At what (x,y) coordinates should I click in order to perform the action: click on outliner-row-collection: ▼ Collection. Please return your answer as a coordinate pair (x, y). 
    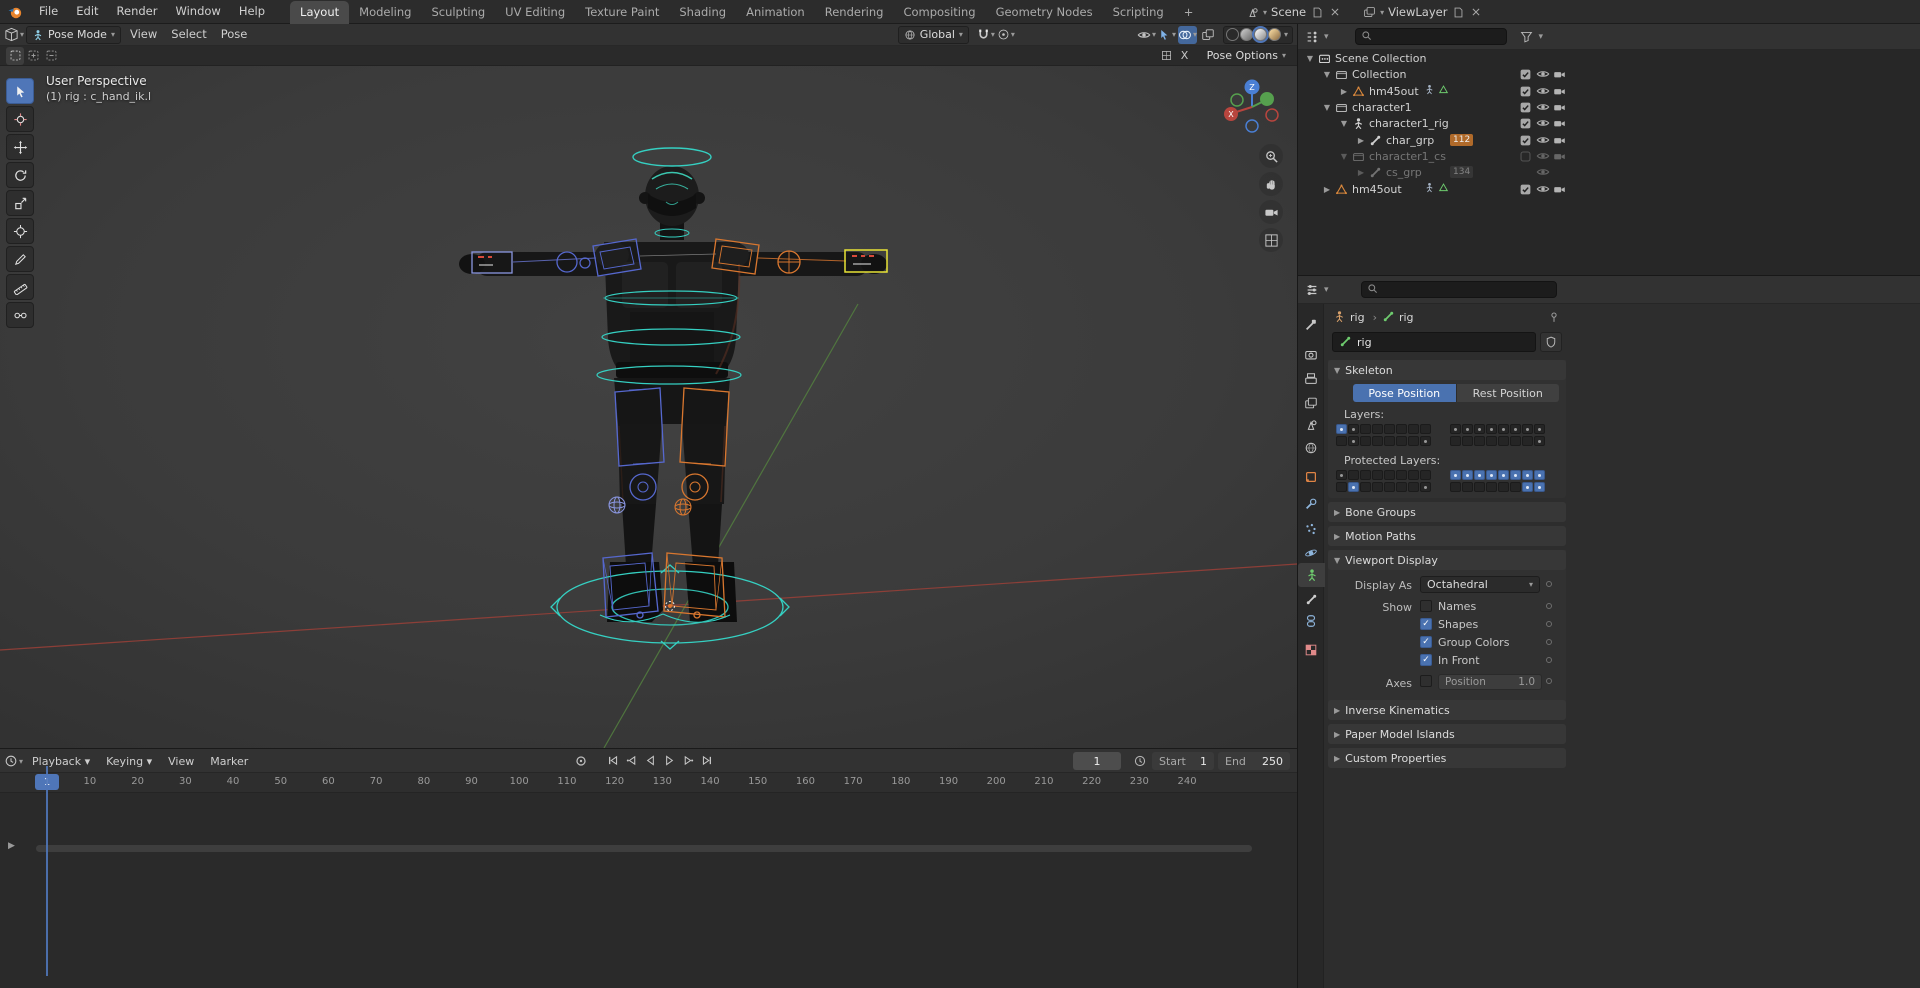
    Looking at the image, I should click on (1609, 74).